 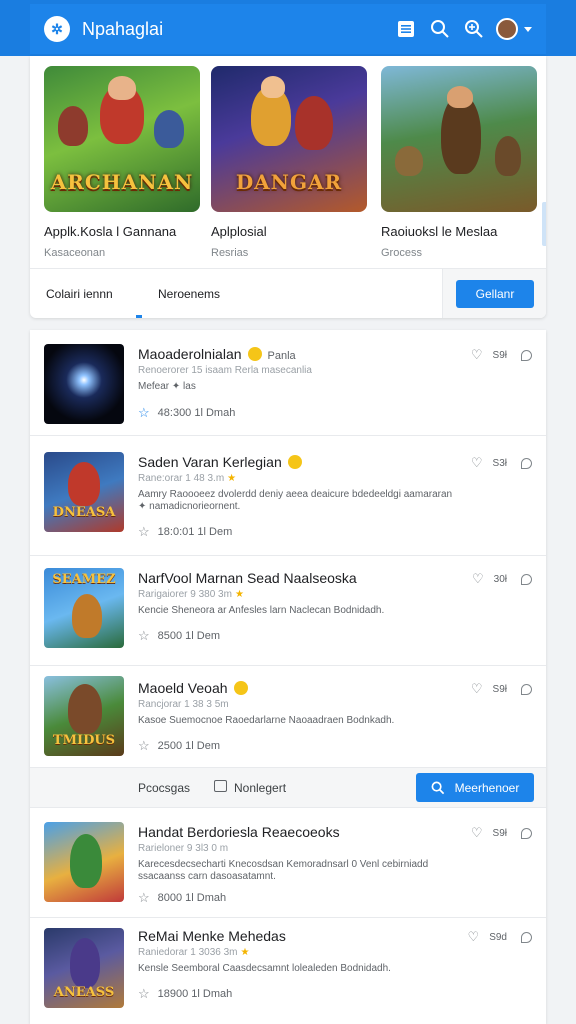 What do you see at coordinates (122, 139) in the screenshot?
I see `featured-thumbnail: ARCHANAN` at bounding box center [122, 139].